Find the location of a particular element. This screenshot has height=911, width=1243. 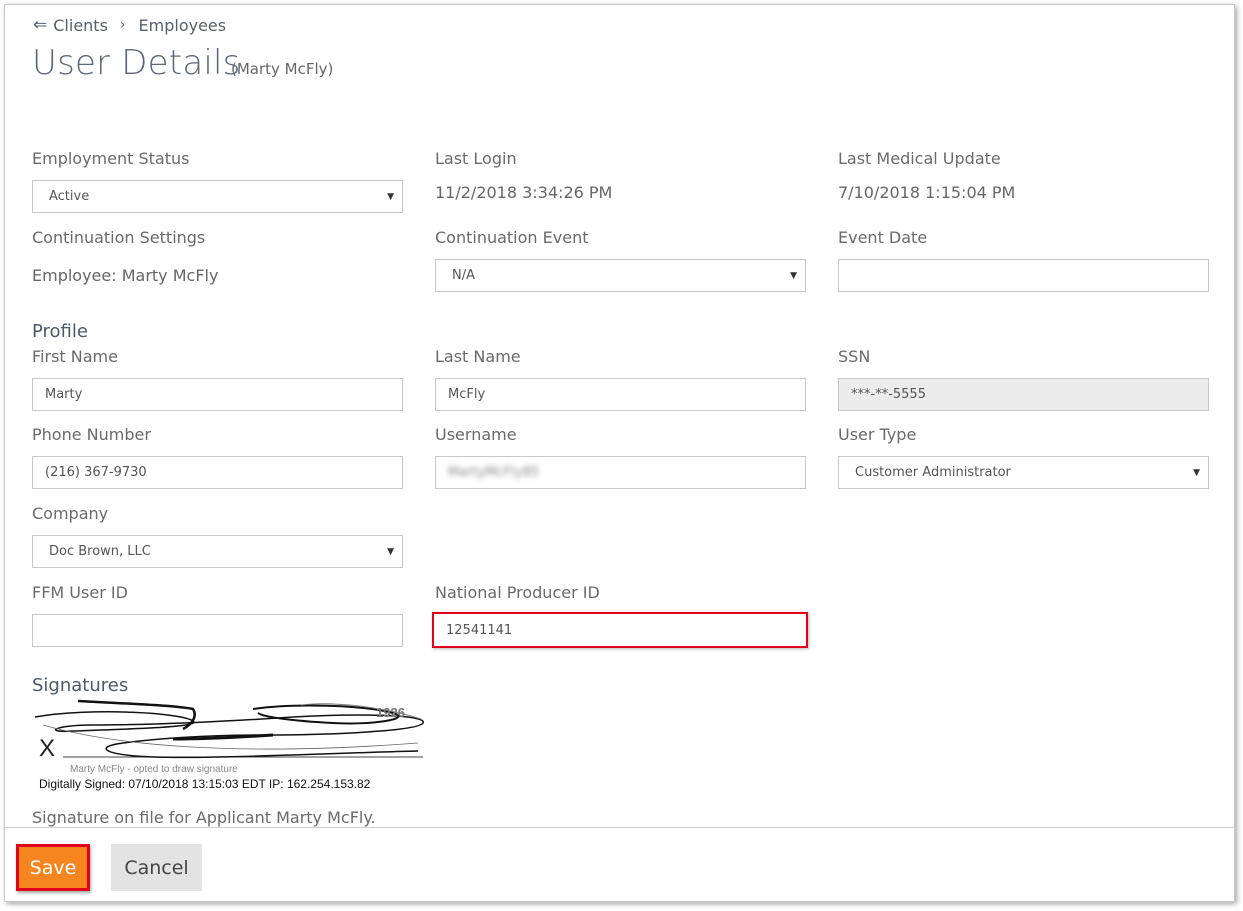

phone-number-label: Phone Number is located at coordinates (91, 434).